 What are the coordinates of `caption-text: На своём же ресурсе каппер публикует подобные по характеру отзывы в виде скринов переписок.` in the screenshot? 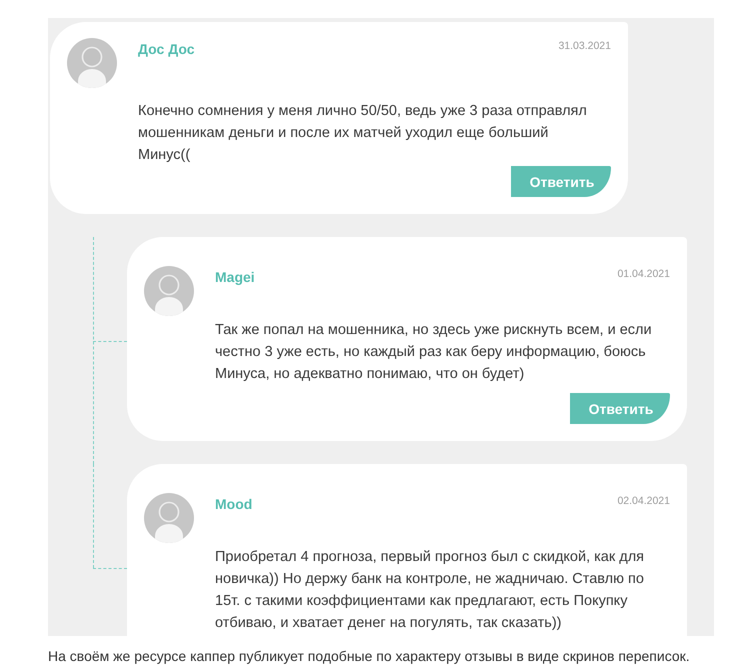 It's located at (369, 656).